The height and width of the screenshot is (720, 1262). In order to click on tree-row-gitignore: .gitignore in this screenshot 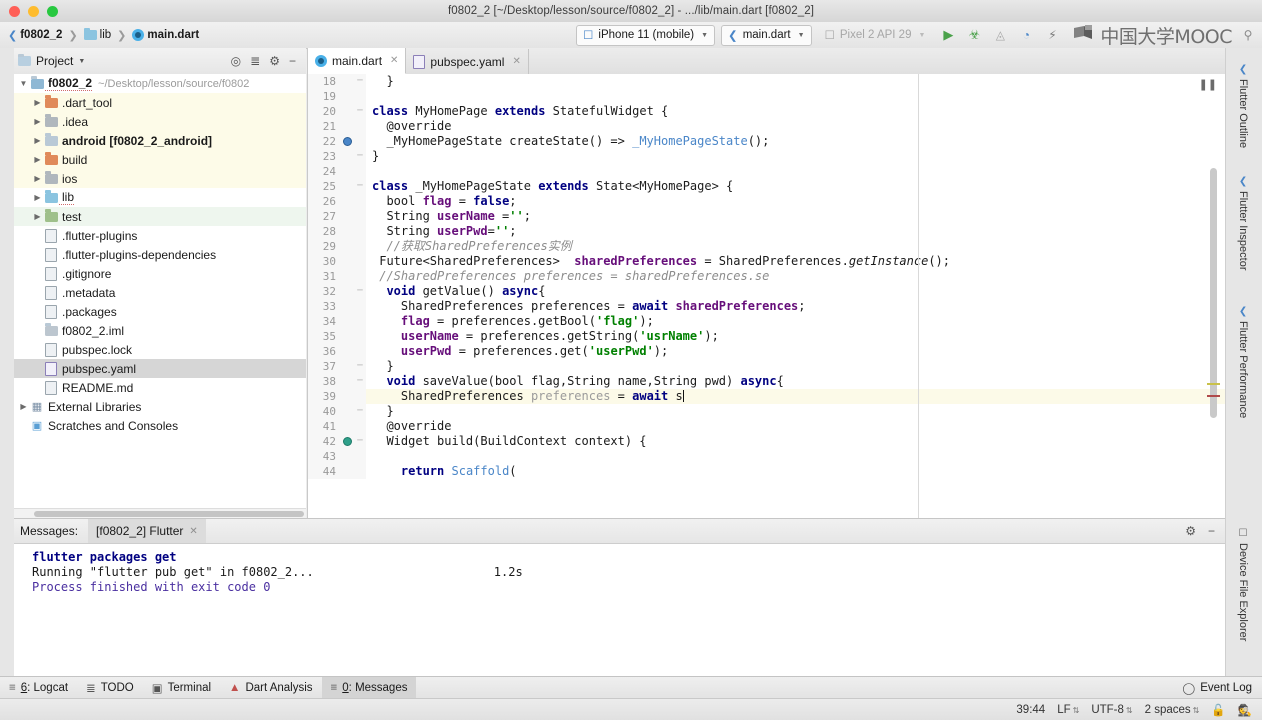, I will do `click(160, 273)`.